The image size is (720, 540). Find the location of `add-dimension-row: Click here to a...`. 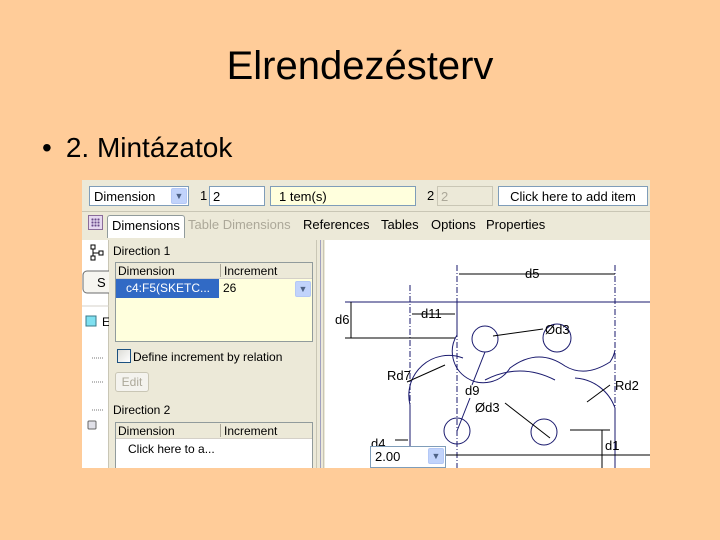

add-dimension-row: Click here to a... is located at coordinates (214, 448).